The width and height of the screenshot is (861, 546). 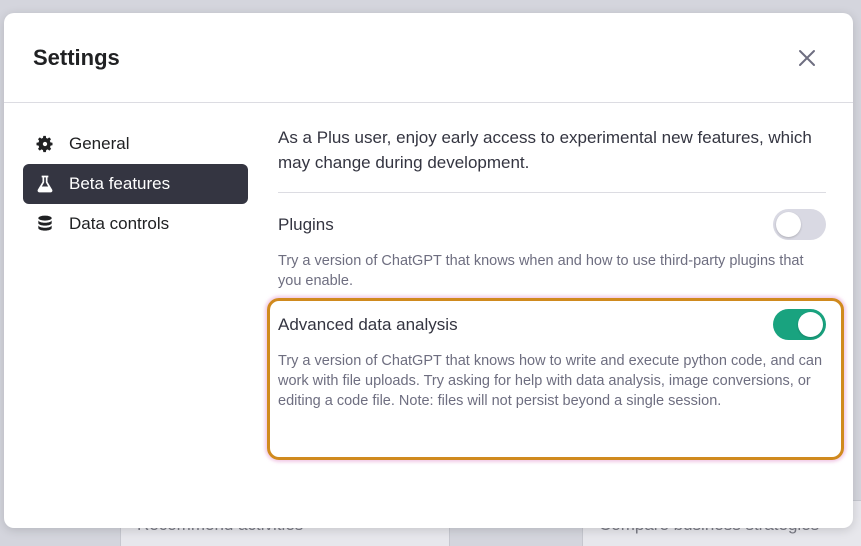 I want to click on sidebar-item-beta-features: Beta features, so click(x=135, y=184).